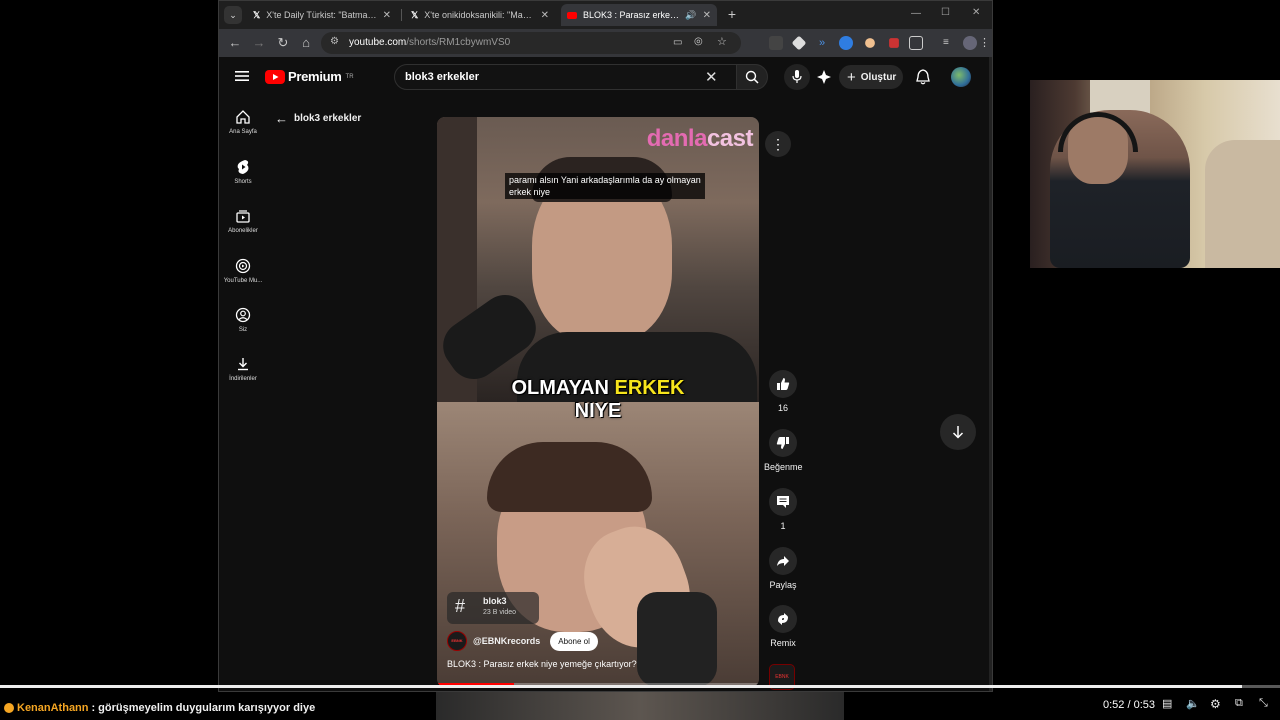  What do you see at coordinates (243, 221) in the screenshot?
I see `sidebar-item-subscriptions: Abonelikler` at bounding box center [243, 221].